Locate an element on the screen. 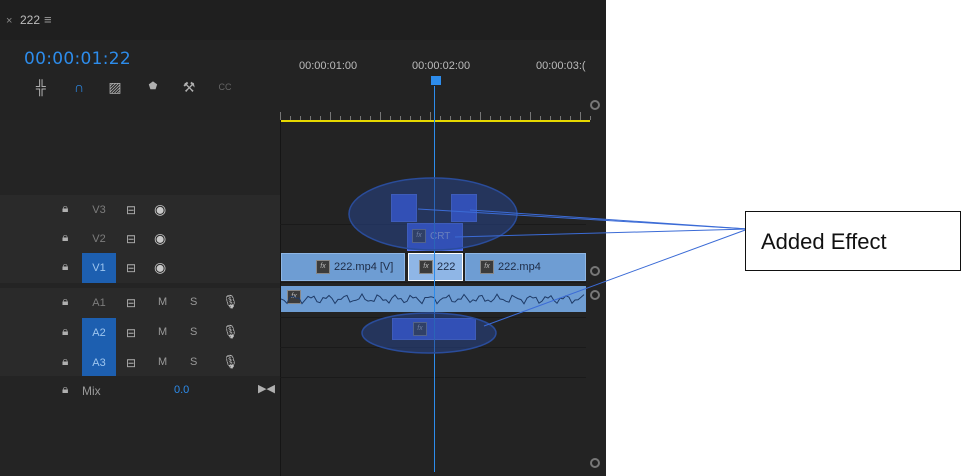 The width and height of the screenshot is (961, 476). track-target: V1 is located at coordinates (99, 268).